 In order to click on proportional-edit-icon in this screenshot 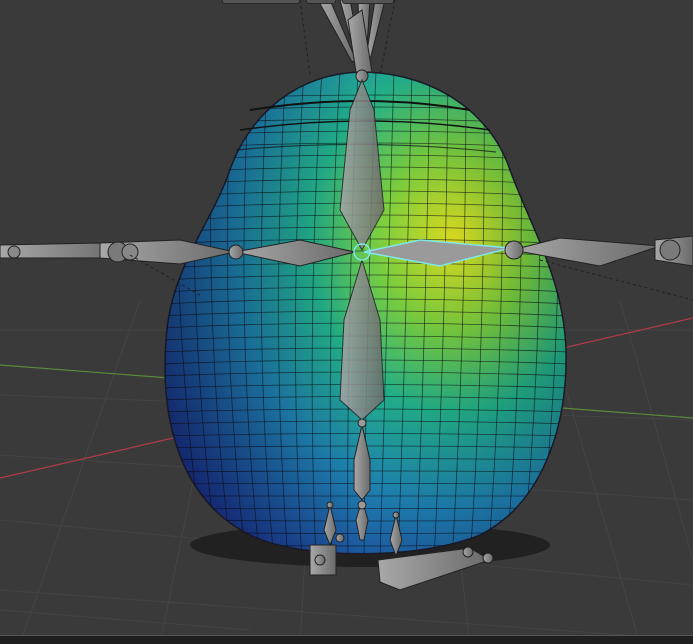, I will do `click(368, 2)`.